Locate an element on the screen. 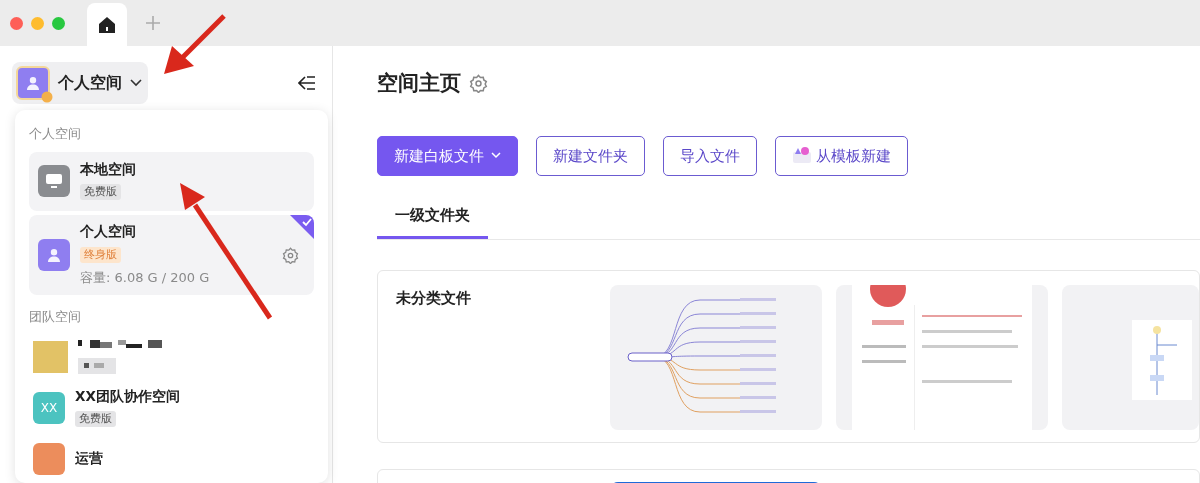 The height and width of the screenshot is (483, 1200). plan-badge: 终身版 is located at coordinates (100, 254).